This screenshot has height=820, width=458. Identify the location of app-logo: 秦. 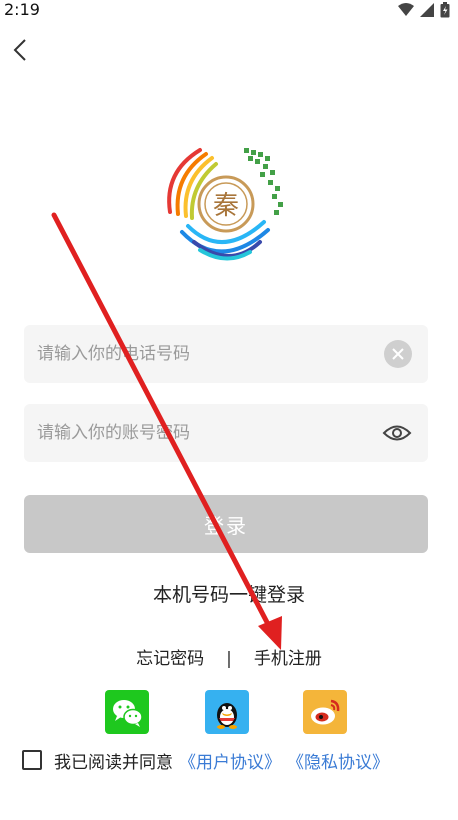
(225, 204).